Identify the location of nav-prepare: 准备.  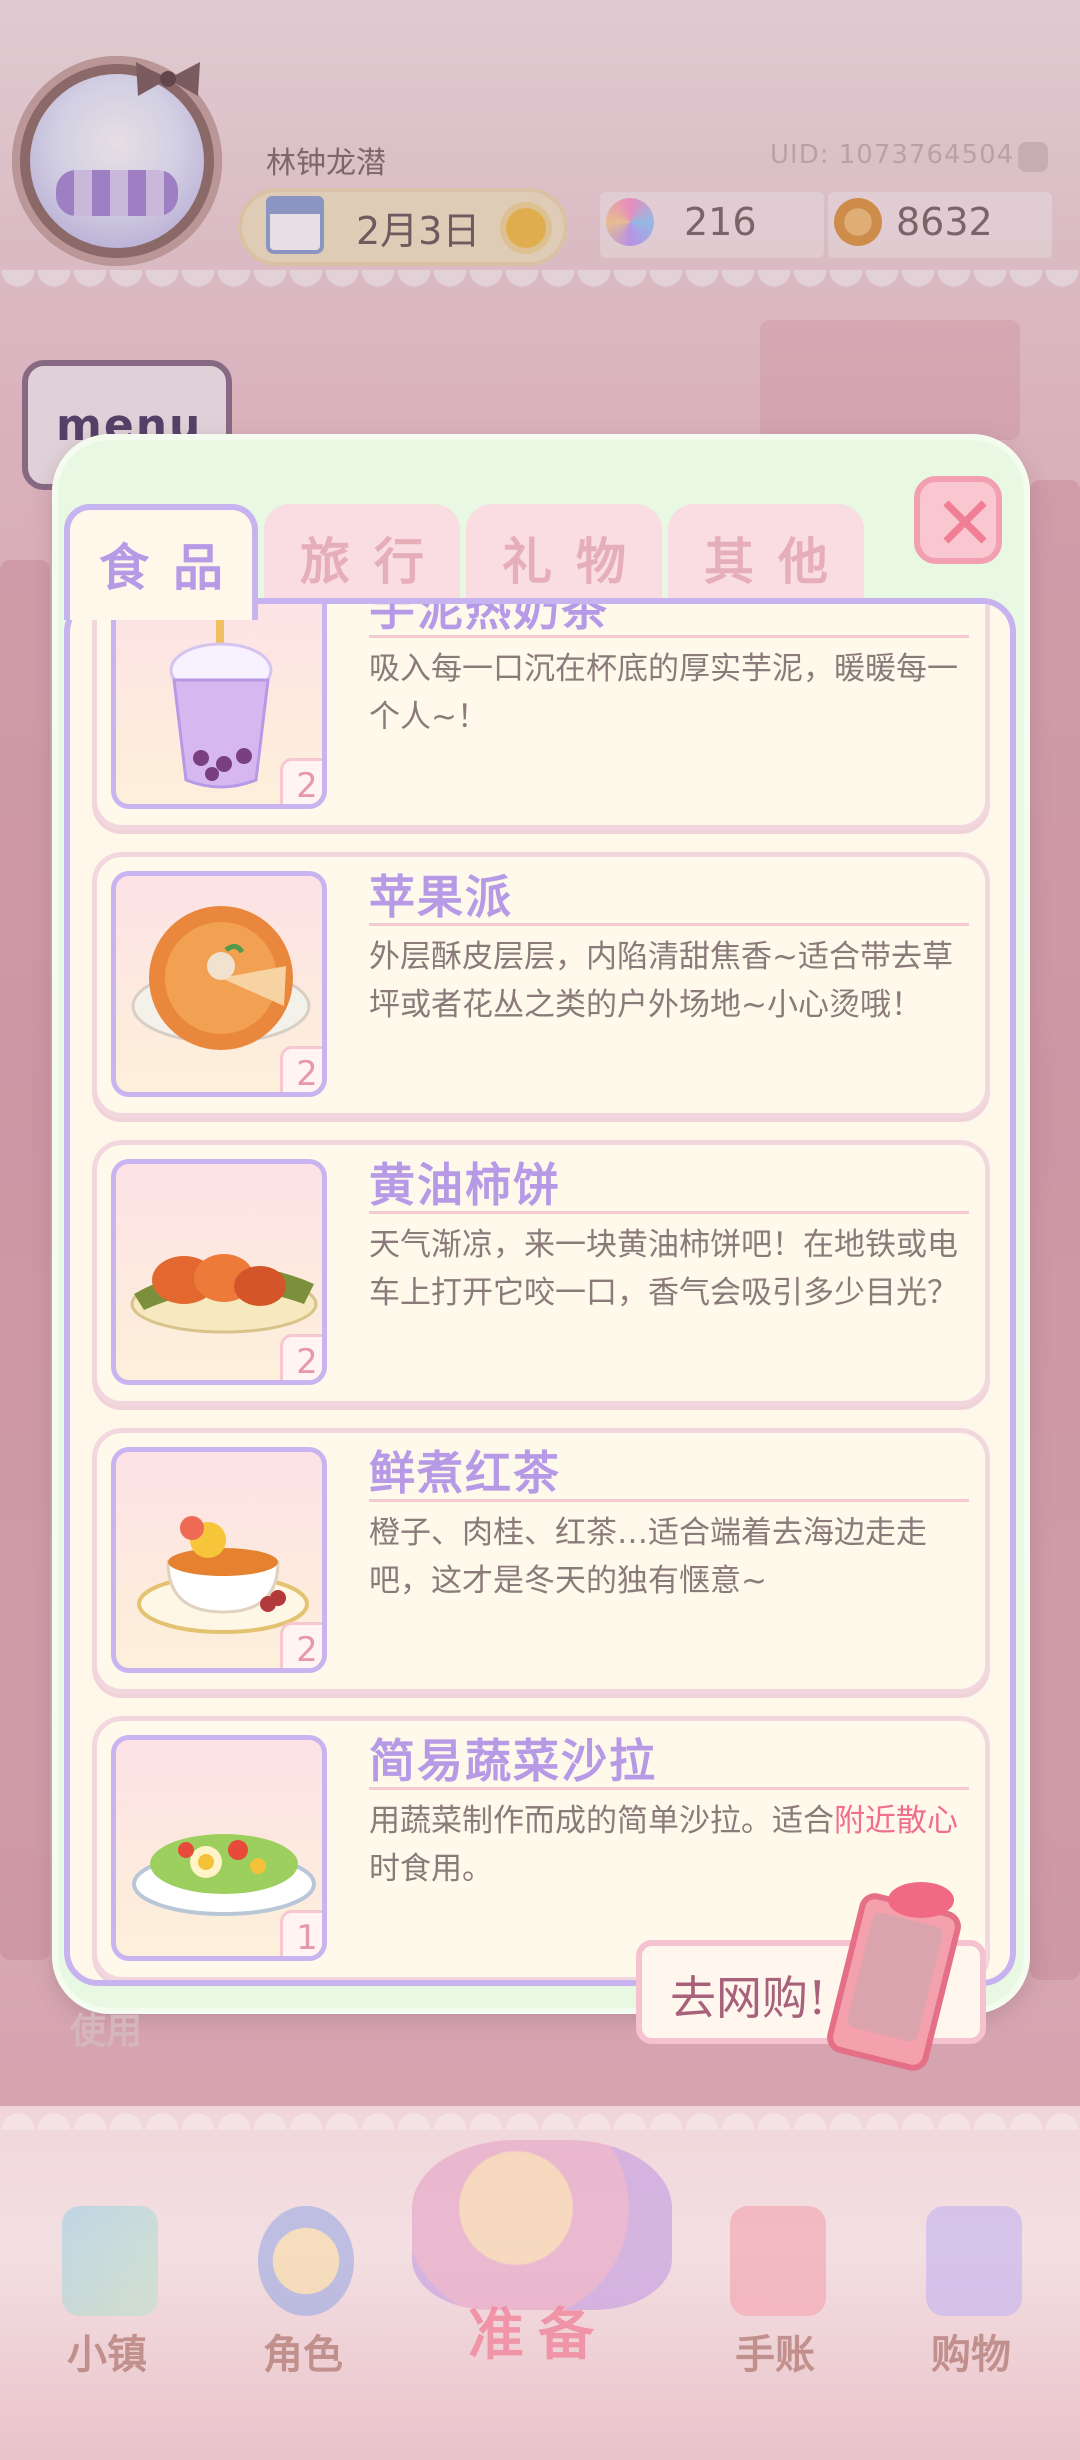
(538, 2330).